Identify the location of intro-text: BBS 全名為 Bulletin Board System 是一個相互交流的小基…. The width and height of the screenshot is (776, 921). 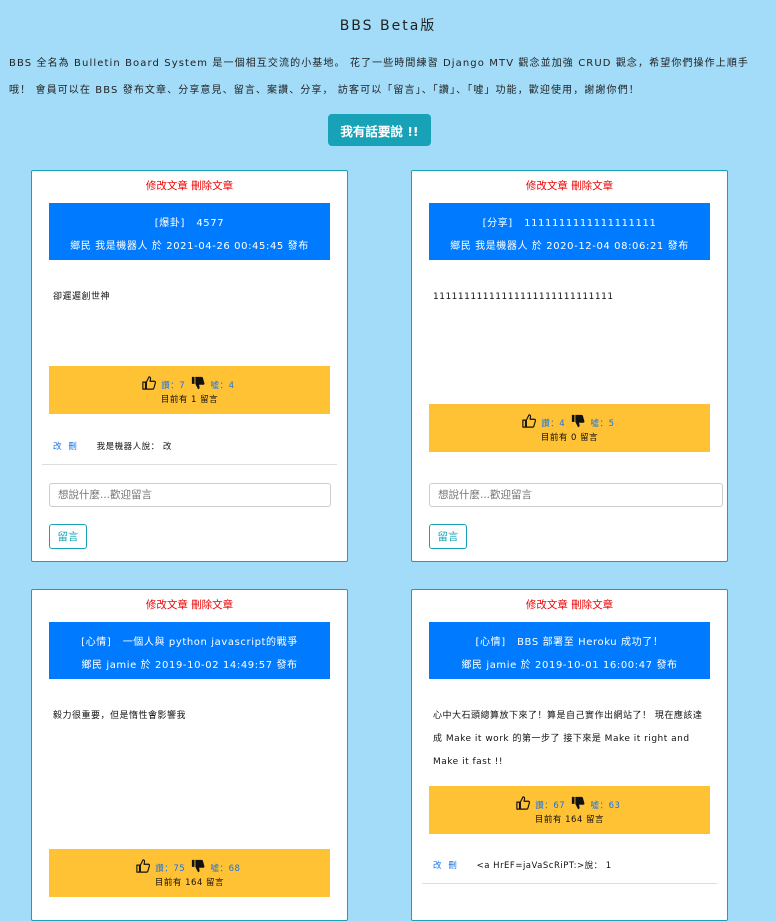
(379, 77).